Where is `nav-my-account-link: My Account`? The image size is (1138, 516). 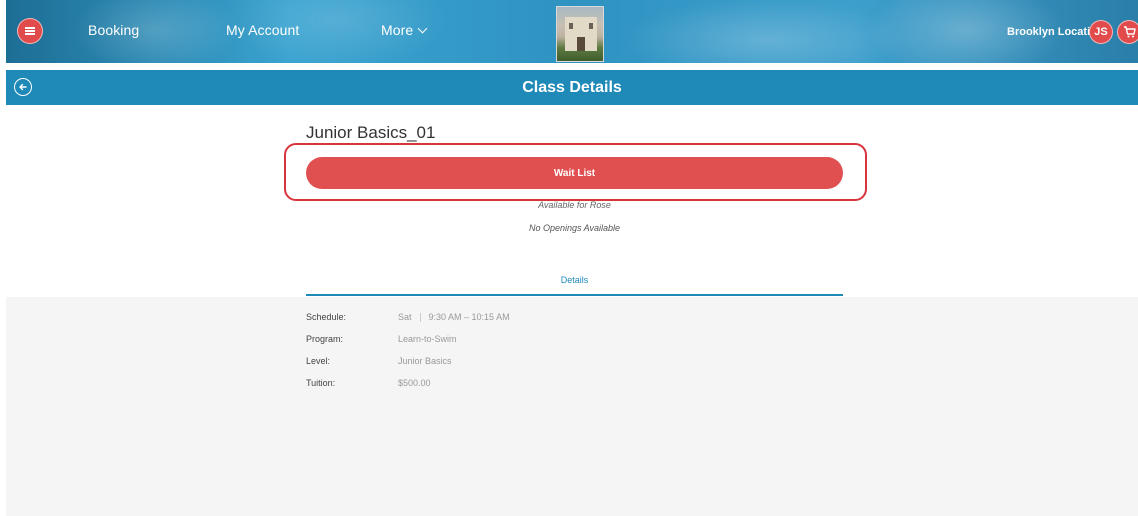
nav-my-account-link: My Account is located at coordinates (262, 30).